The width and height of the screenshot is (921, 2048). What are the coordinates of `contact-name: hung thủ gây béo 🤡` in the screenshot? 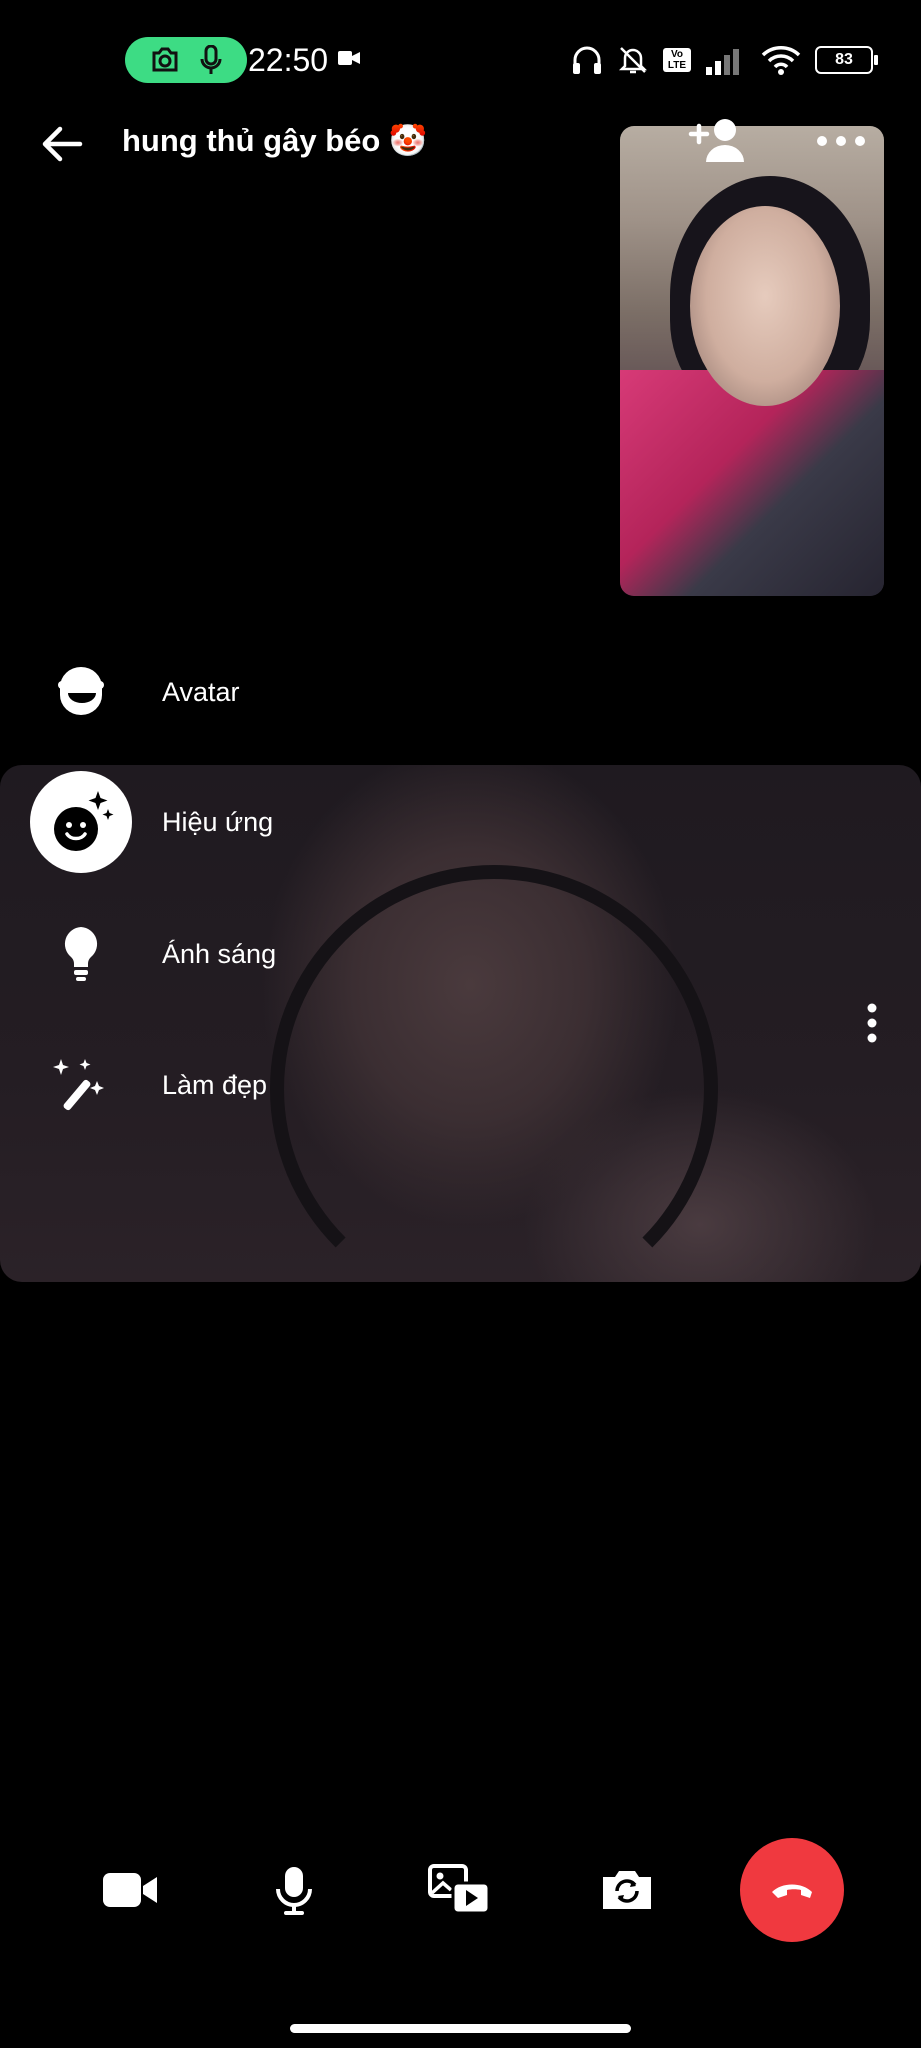 It's located at (275, 140).